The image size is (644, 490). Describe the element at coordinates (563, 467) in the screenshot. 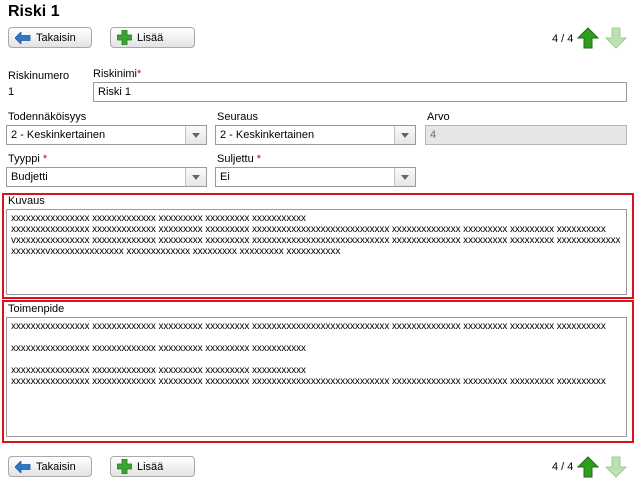

I see `pager-indicator-bottom: 4 / 4` at that location.